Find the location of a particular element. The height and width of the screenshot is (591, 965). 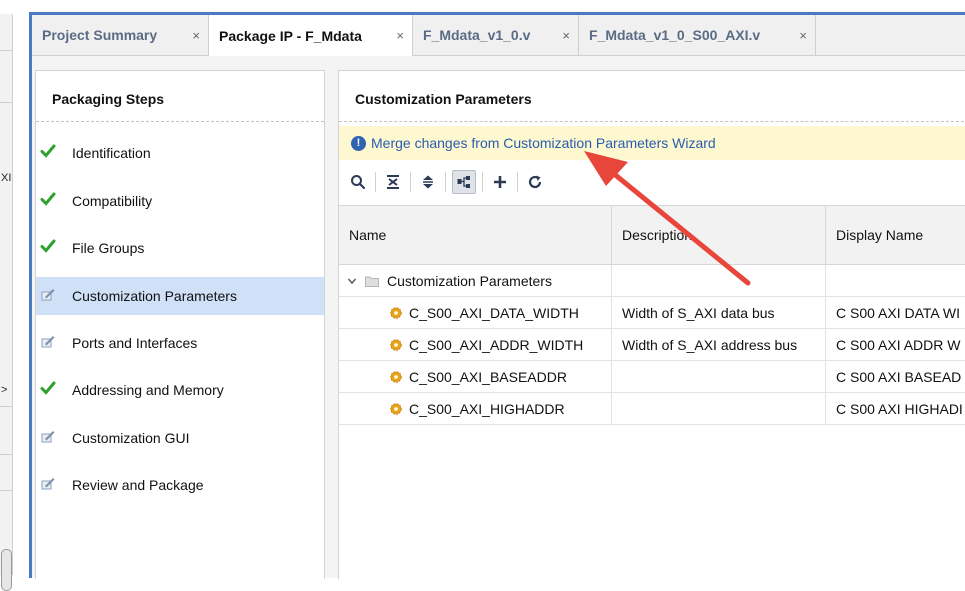

hierarchy-icon is located at coordinates (464, 182).